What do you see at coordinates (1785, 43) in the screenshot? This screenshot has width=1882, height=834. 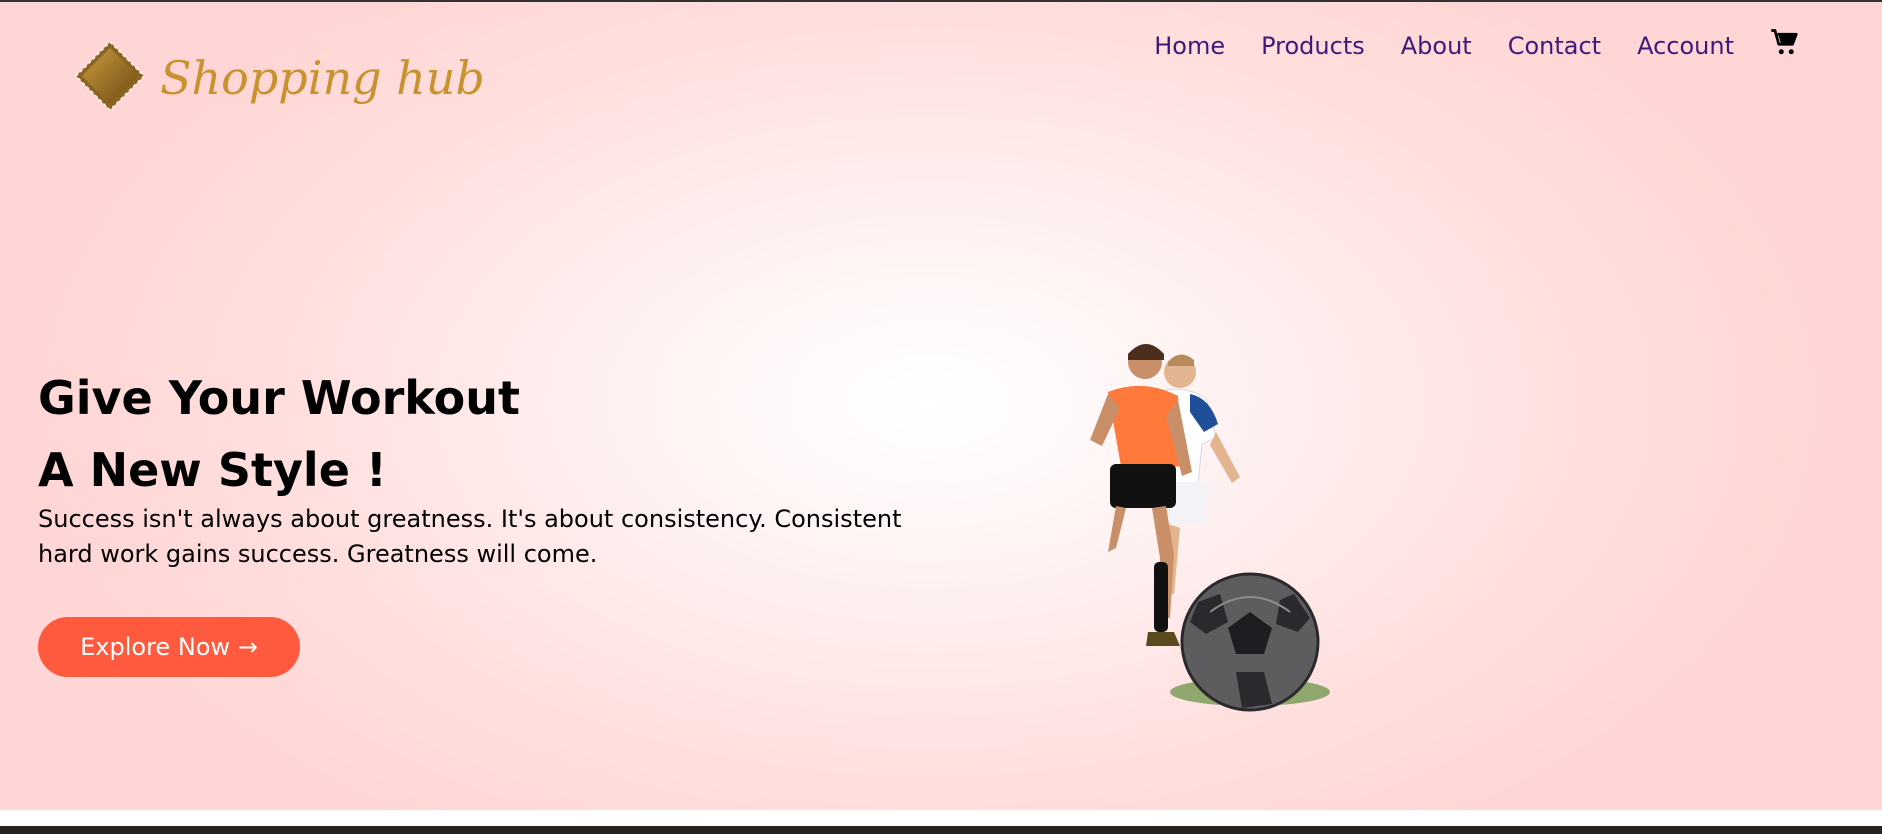 I see `cart-icon` at bounding box center [1785, 43].